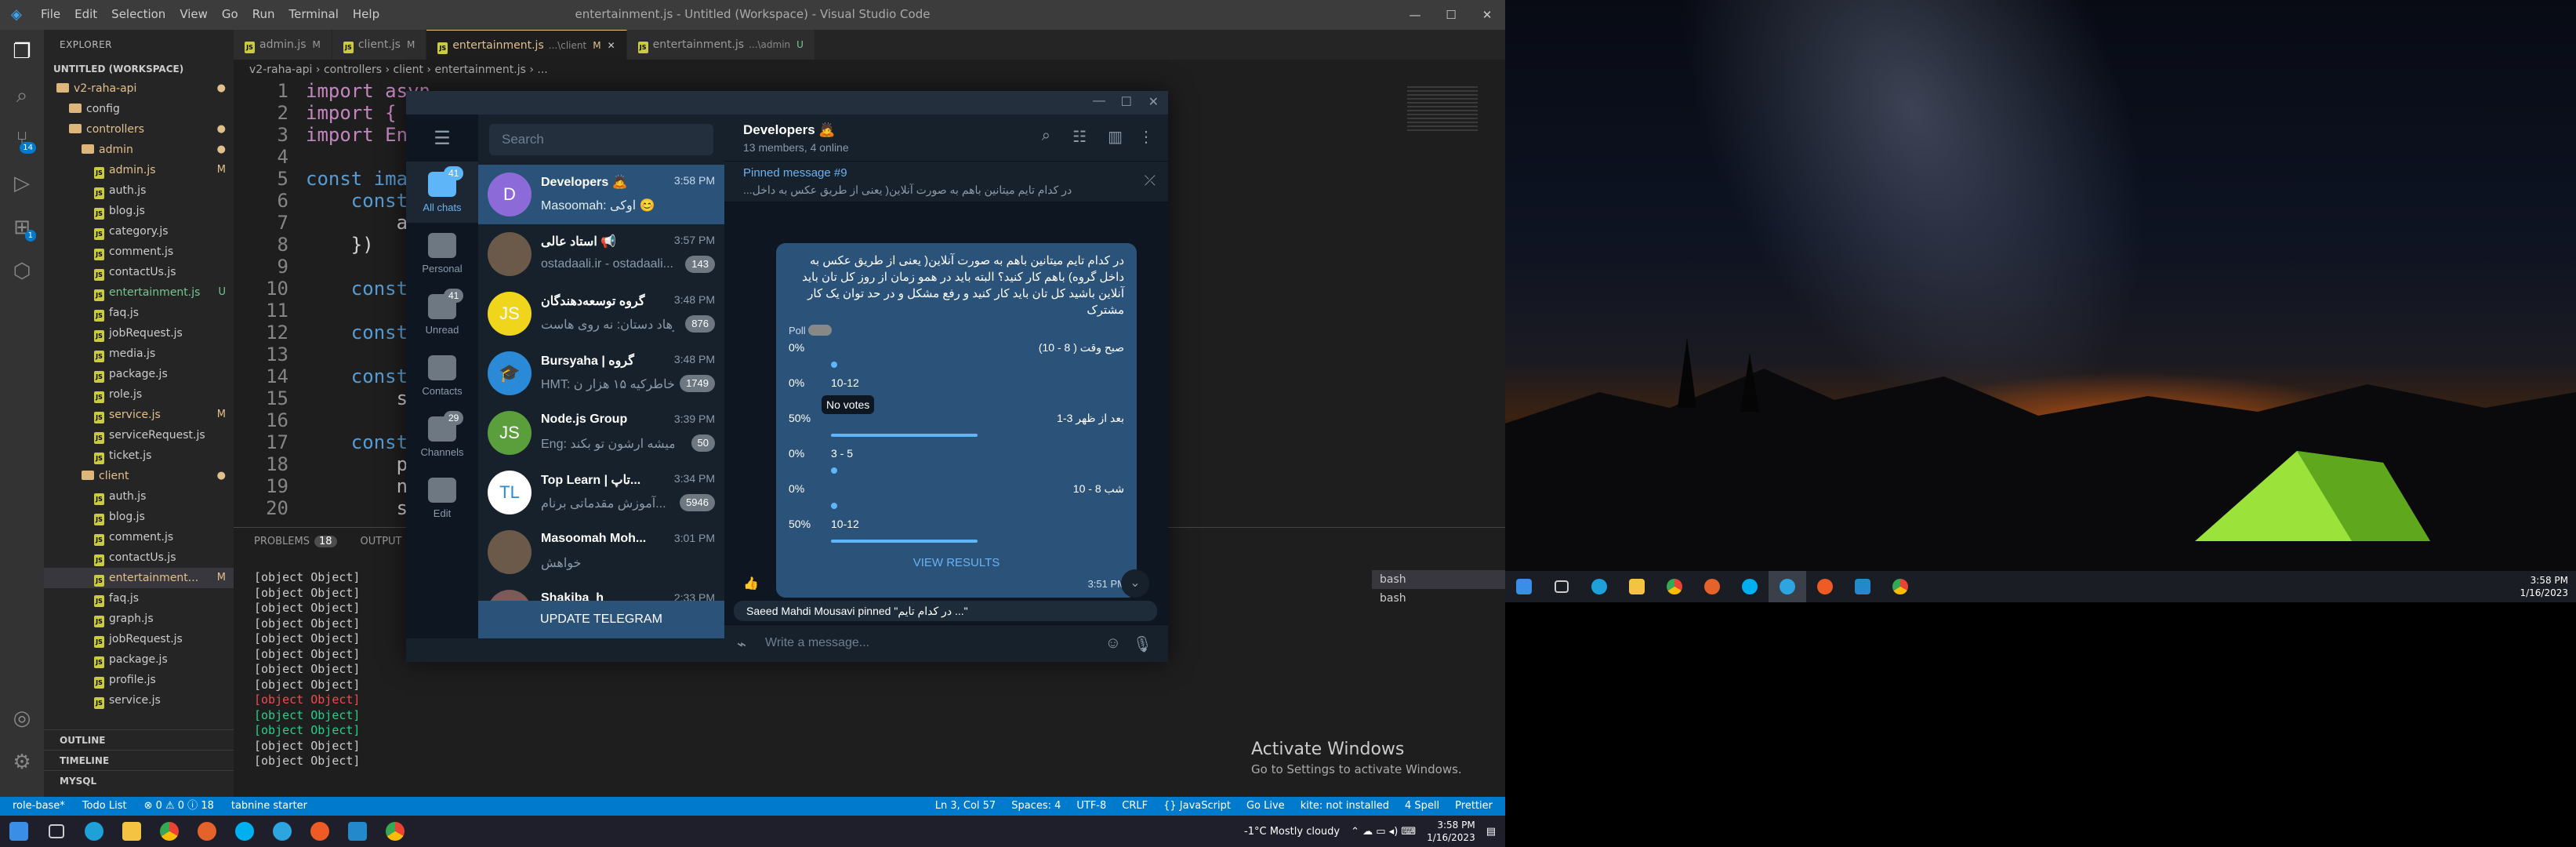 Image resolution: width=2576 pixels, height=847 pixels. Describe the element at coordinates (139, 292) in the screenshot. I see `file-item: JS entertainment.js U` at that location.